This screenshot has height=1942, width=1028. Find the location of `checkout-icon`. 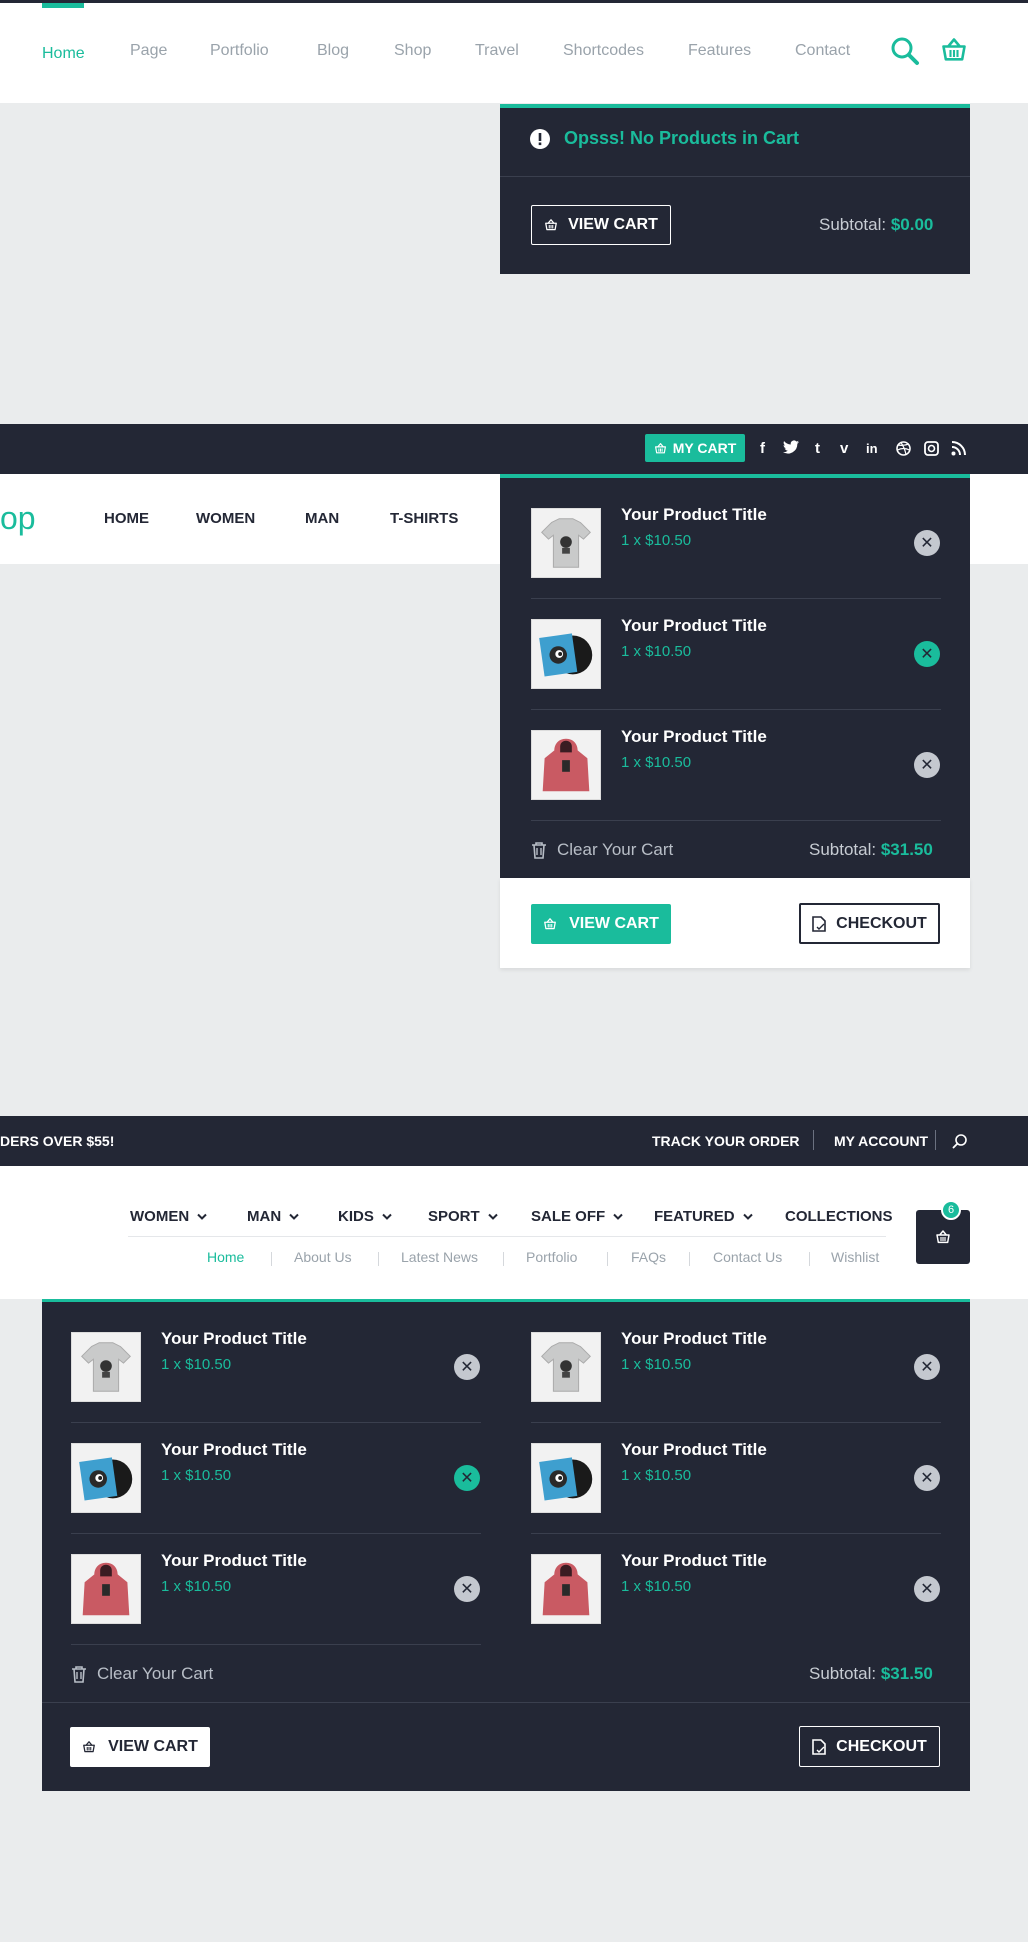

checkout-icon is located at coordinates (819, 1746).